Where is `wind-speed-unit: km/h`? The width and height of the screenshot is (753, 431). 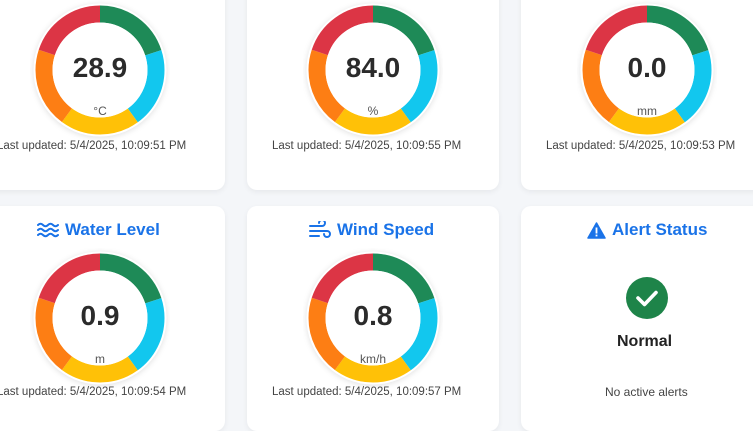 wind-speed-unit: km/h is located at coordinates (372, 359).